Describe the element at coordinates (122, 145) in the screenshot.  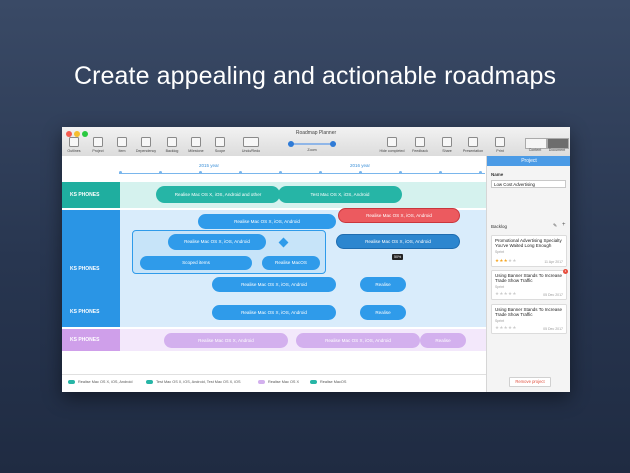
I see `item-button: Item` at that location.